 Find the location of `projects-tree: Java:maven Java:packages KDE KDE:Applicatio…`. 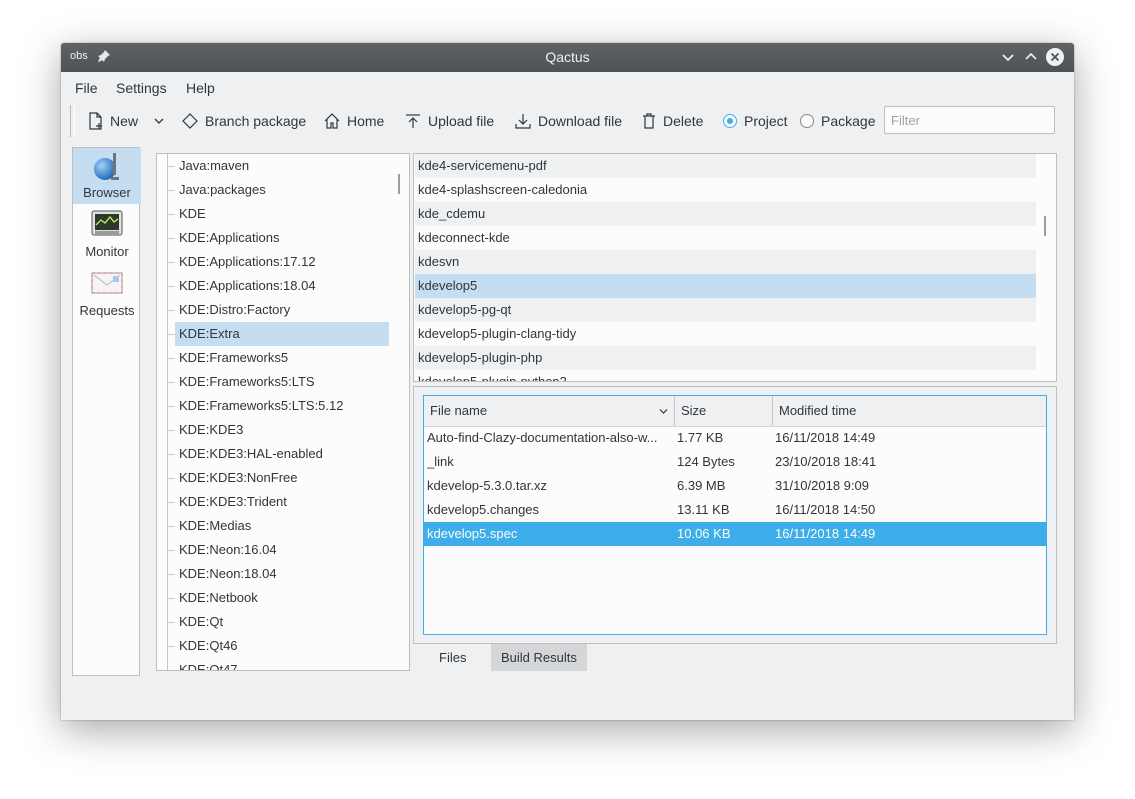

projects-tree: Java:maven Java:packages KDE KDE:Applicatio… is located at coordinates (283, 412).